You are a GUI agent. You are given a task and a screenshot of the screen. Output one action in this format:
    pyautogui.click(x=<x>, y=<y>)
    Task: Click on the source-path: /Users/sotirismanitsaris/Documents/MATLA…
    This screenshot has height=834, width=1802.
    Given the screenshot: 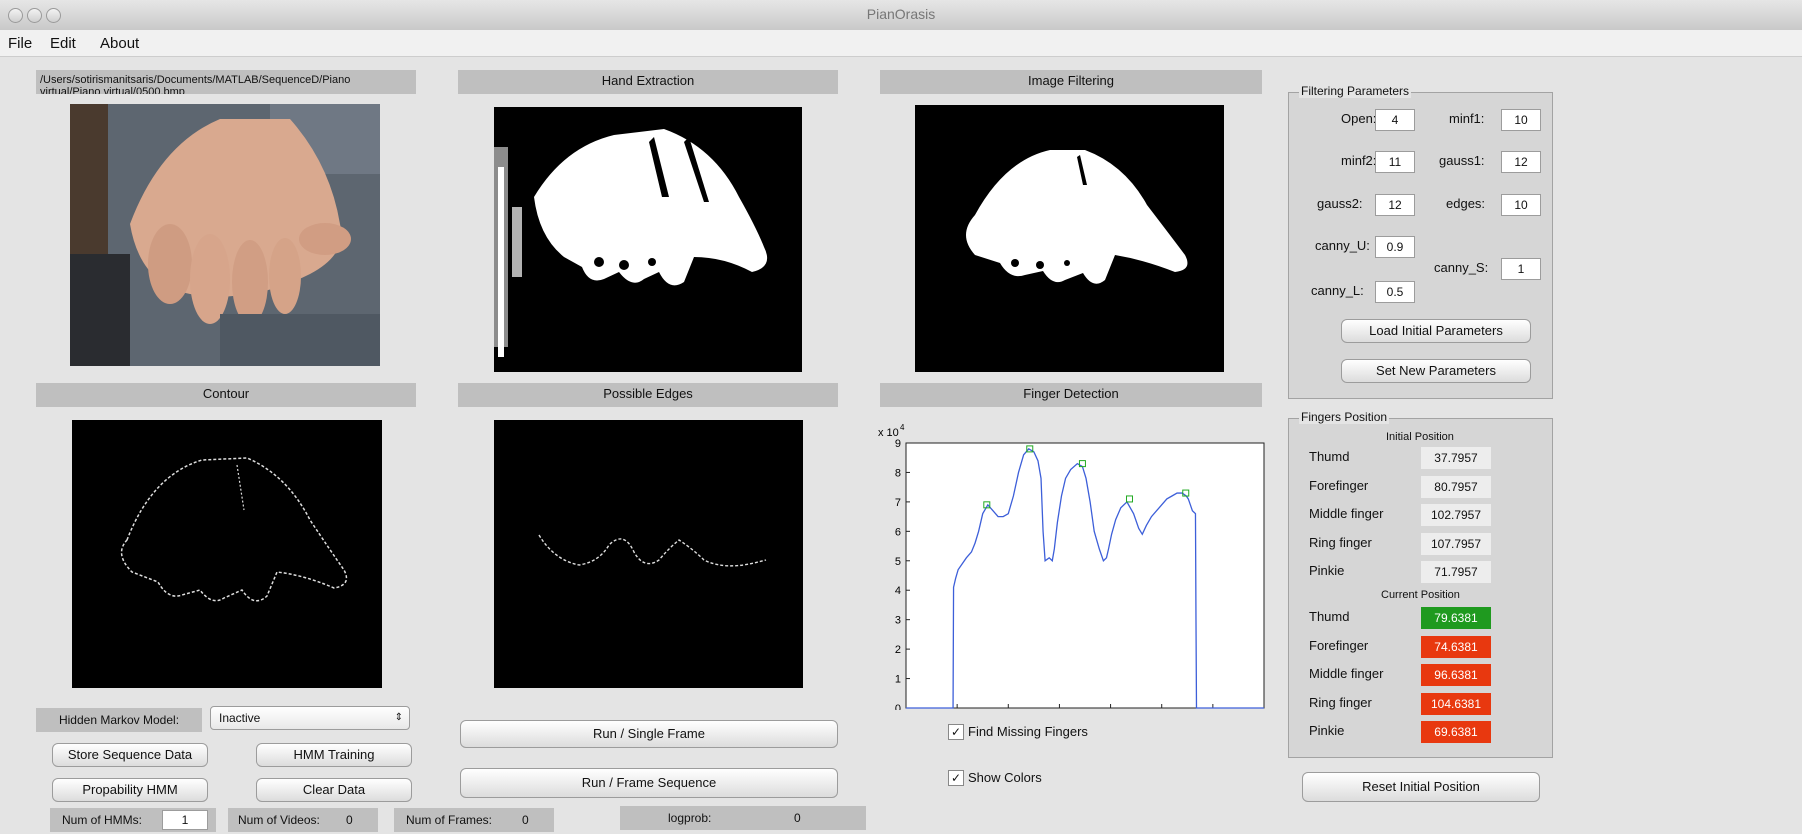 What is the action you would take?
    pyautogui.click(x=226, y=82)
    